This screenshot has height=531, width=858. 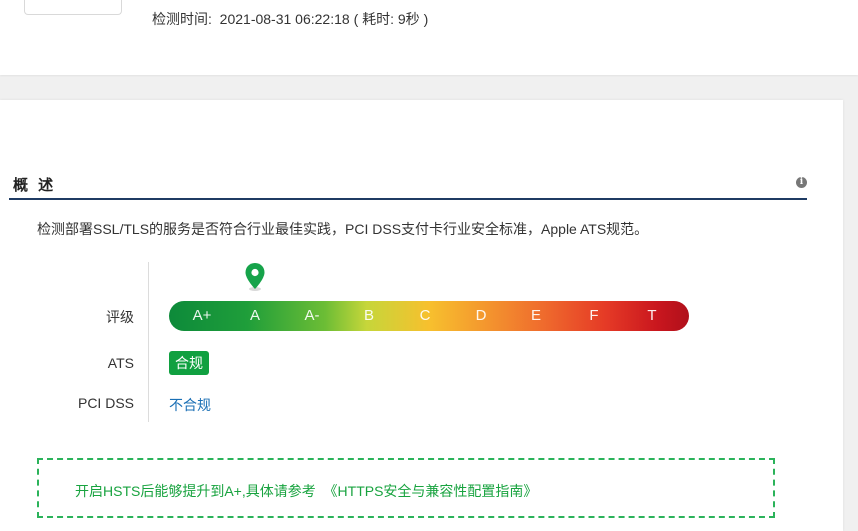 I want to click on detect-duration: ( 耗时: 9秒 ), so click(x=391, y=19).